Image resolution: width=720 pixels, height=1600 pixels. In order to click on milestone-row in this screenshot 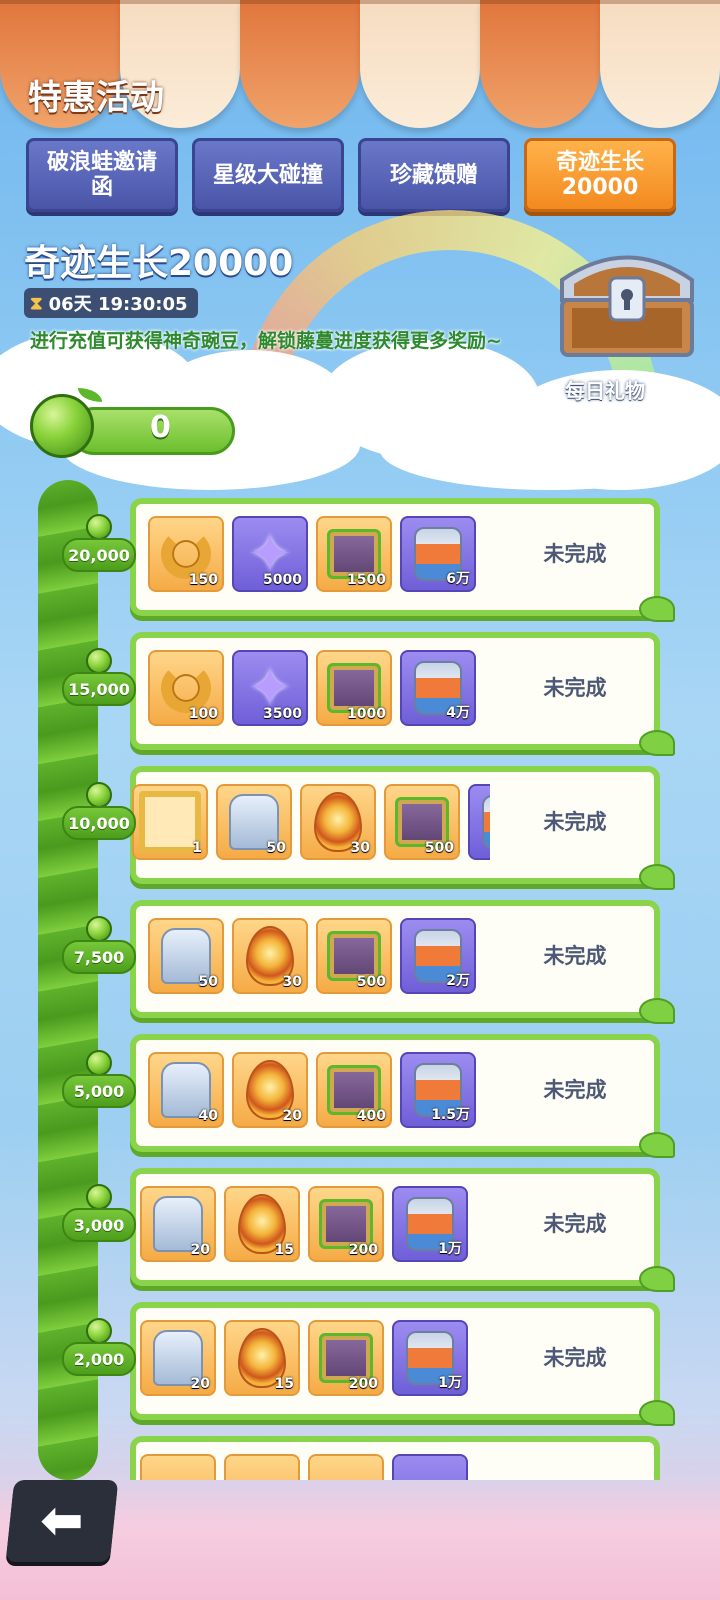, I will do `click(402, 1458)`.